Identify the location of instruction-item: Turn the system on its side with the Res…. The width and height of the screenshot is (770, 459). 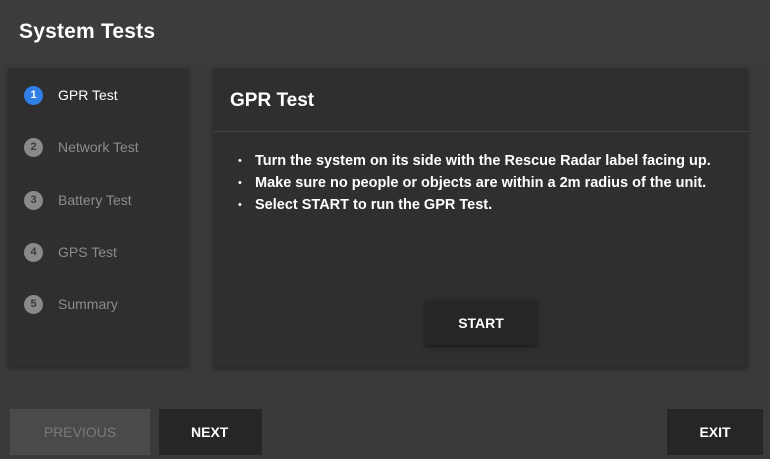
(484, 161).